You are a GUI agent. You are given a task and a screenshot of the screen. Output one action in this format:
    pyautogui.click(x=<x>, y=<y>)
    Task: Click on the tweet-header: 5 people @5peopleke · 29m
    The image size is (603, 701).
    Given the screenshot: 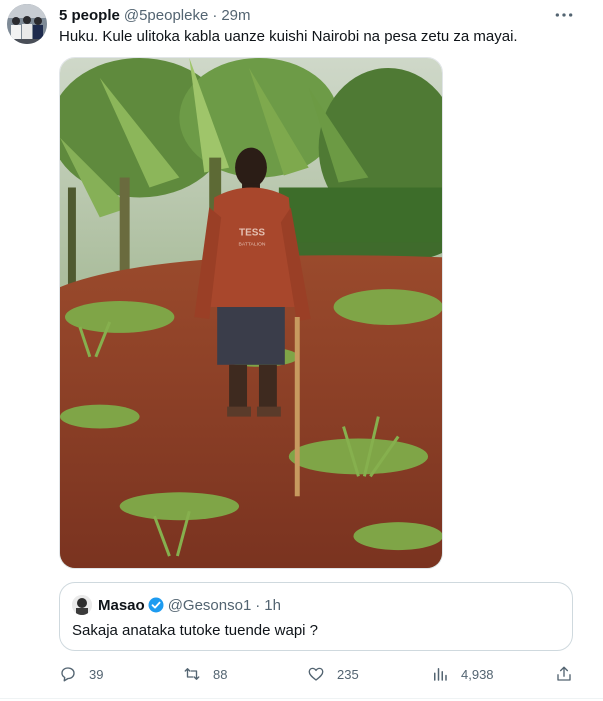 What is the action you would take?
    pyautogui.click(x=155, y=15)
    